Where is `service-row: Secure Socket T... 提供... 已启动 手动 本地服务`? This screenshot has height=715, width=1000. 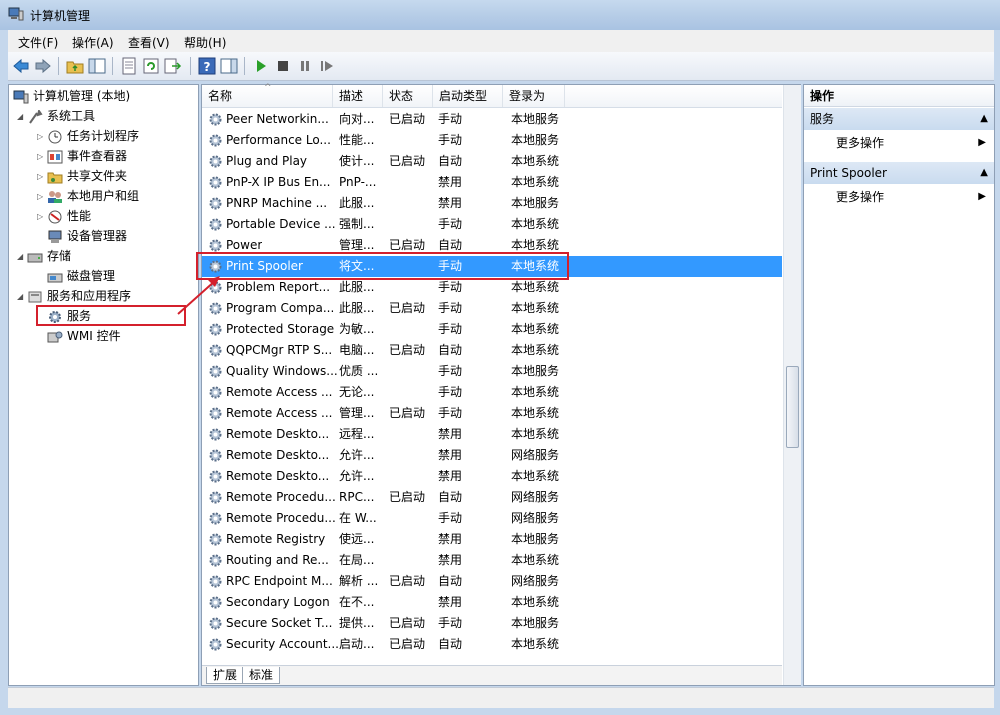 service-row: Secure Socket T... 提供... 已启动 手动 本地服务 is located at coordinates (492, 623).